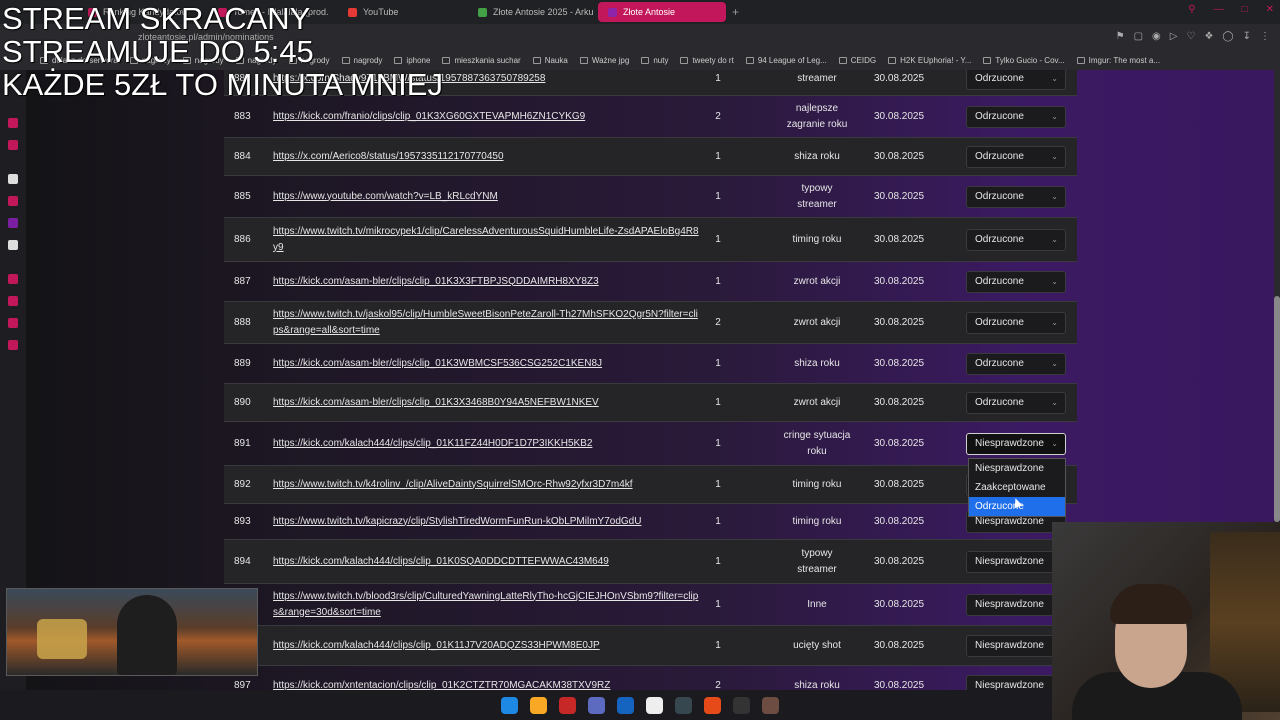 The height and width of the screenshot is (720, 1280). I want to click on obs-icon, so click(654, 705).